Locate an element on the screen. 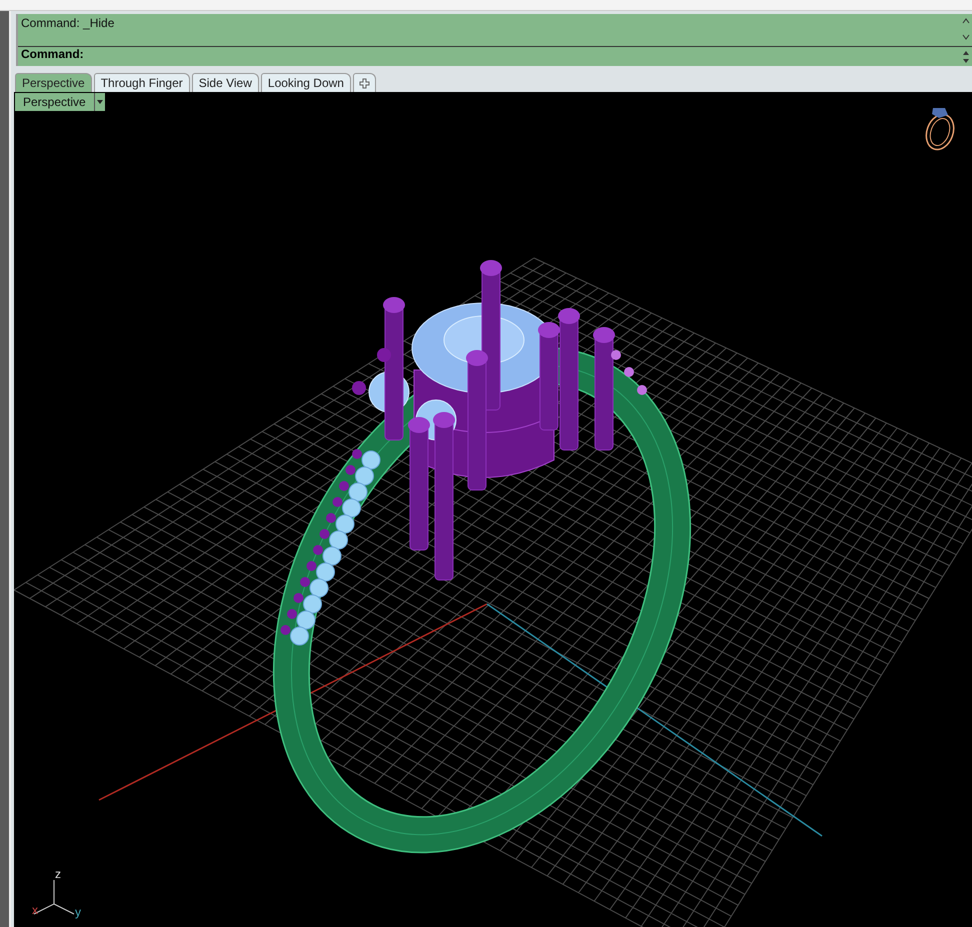  viewport-tab: Side View is located at coordinates (225, 82).